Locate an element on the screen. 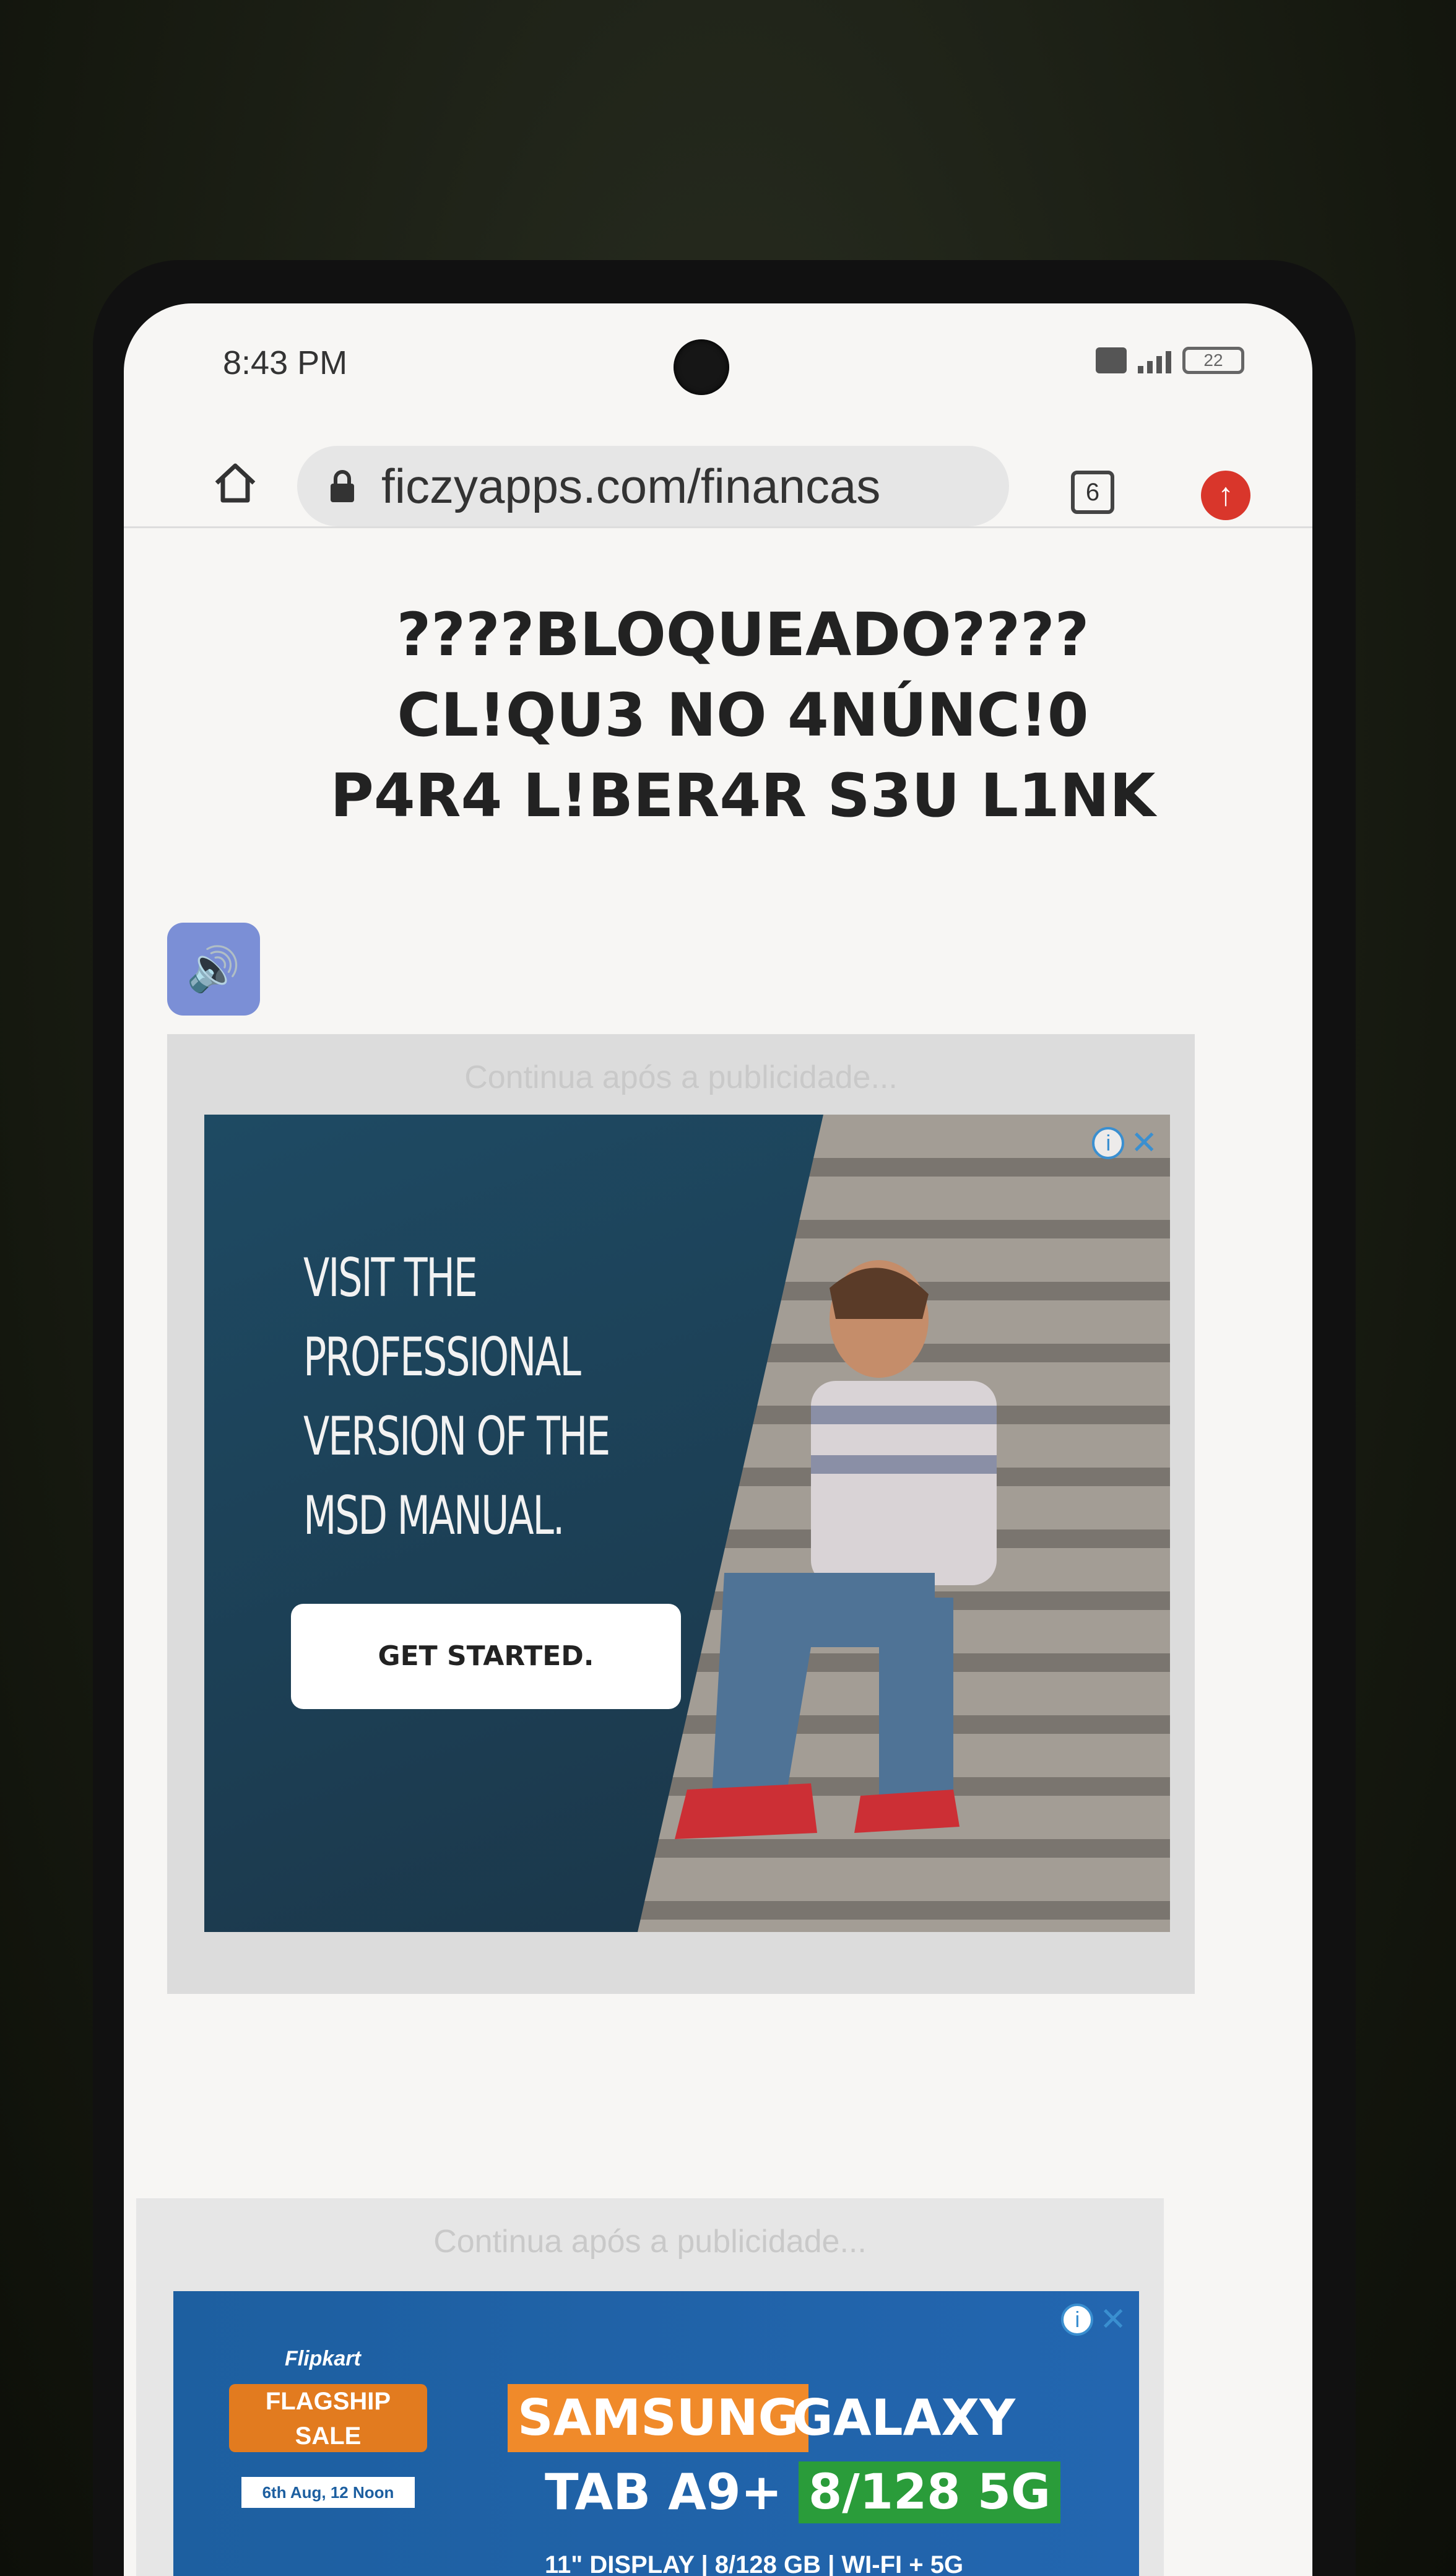 The height and width of the screenshot is (2576, 1456). speaker-icon: 🔊 is located at coordinates (214, 969).